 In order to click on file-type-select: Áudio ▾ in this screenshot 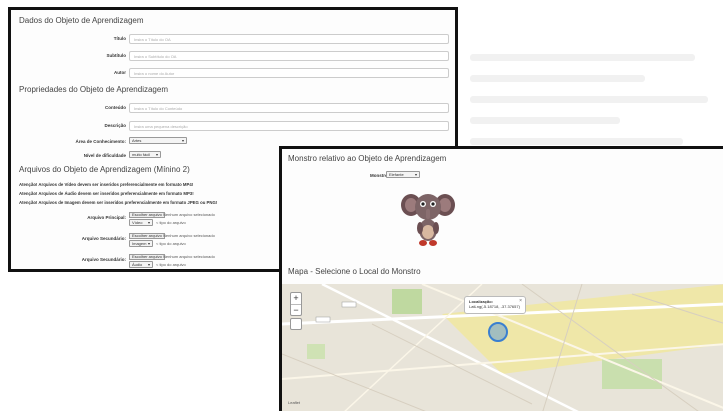, I will do `click(141, 264)`.